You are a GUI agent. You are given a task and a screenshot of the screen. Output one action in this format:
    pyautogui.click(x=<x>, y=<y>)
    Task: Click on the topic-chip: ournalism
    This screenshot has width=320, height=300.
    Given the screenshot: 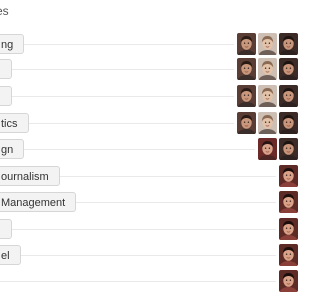 What is the action you would take?
    pyautogui.click(x=30, y=176)
    